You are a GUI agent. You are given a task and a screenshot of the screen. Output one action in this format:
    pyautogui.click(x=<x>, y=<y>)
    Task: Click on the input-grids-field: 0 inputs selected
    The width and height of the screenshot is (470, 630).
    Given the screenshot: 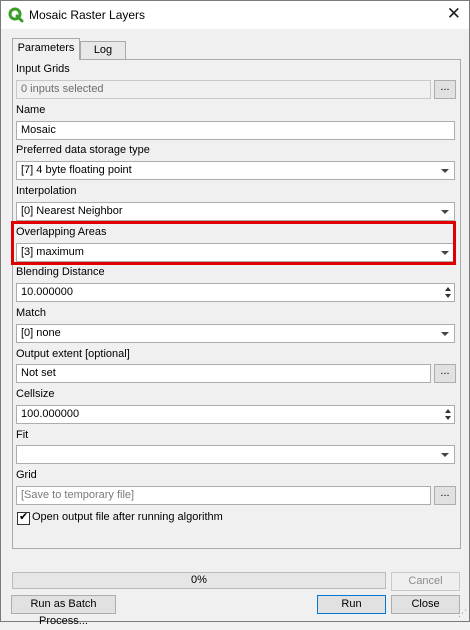 What is the action you would take?
    pyautogui.click(x=223, y=89)
    